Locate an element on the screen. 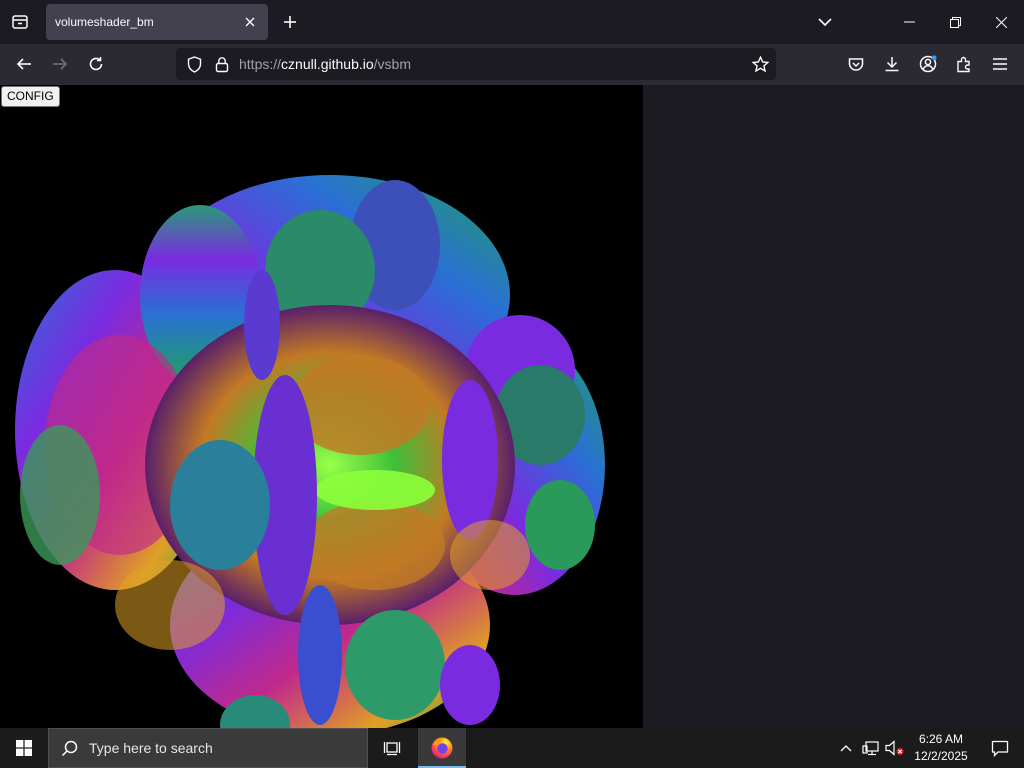  action-center-button is located at coordinates (1000, 748).